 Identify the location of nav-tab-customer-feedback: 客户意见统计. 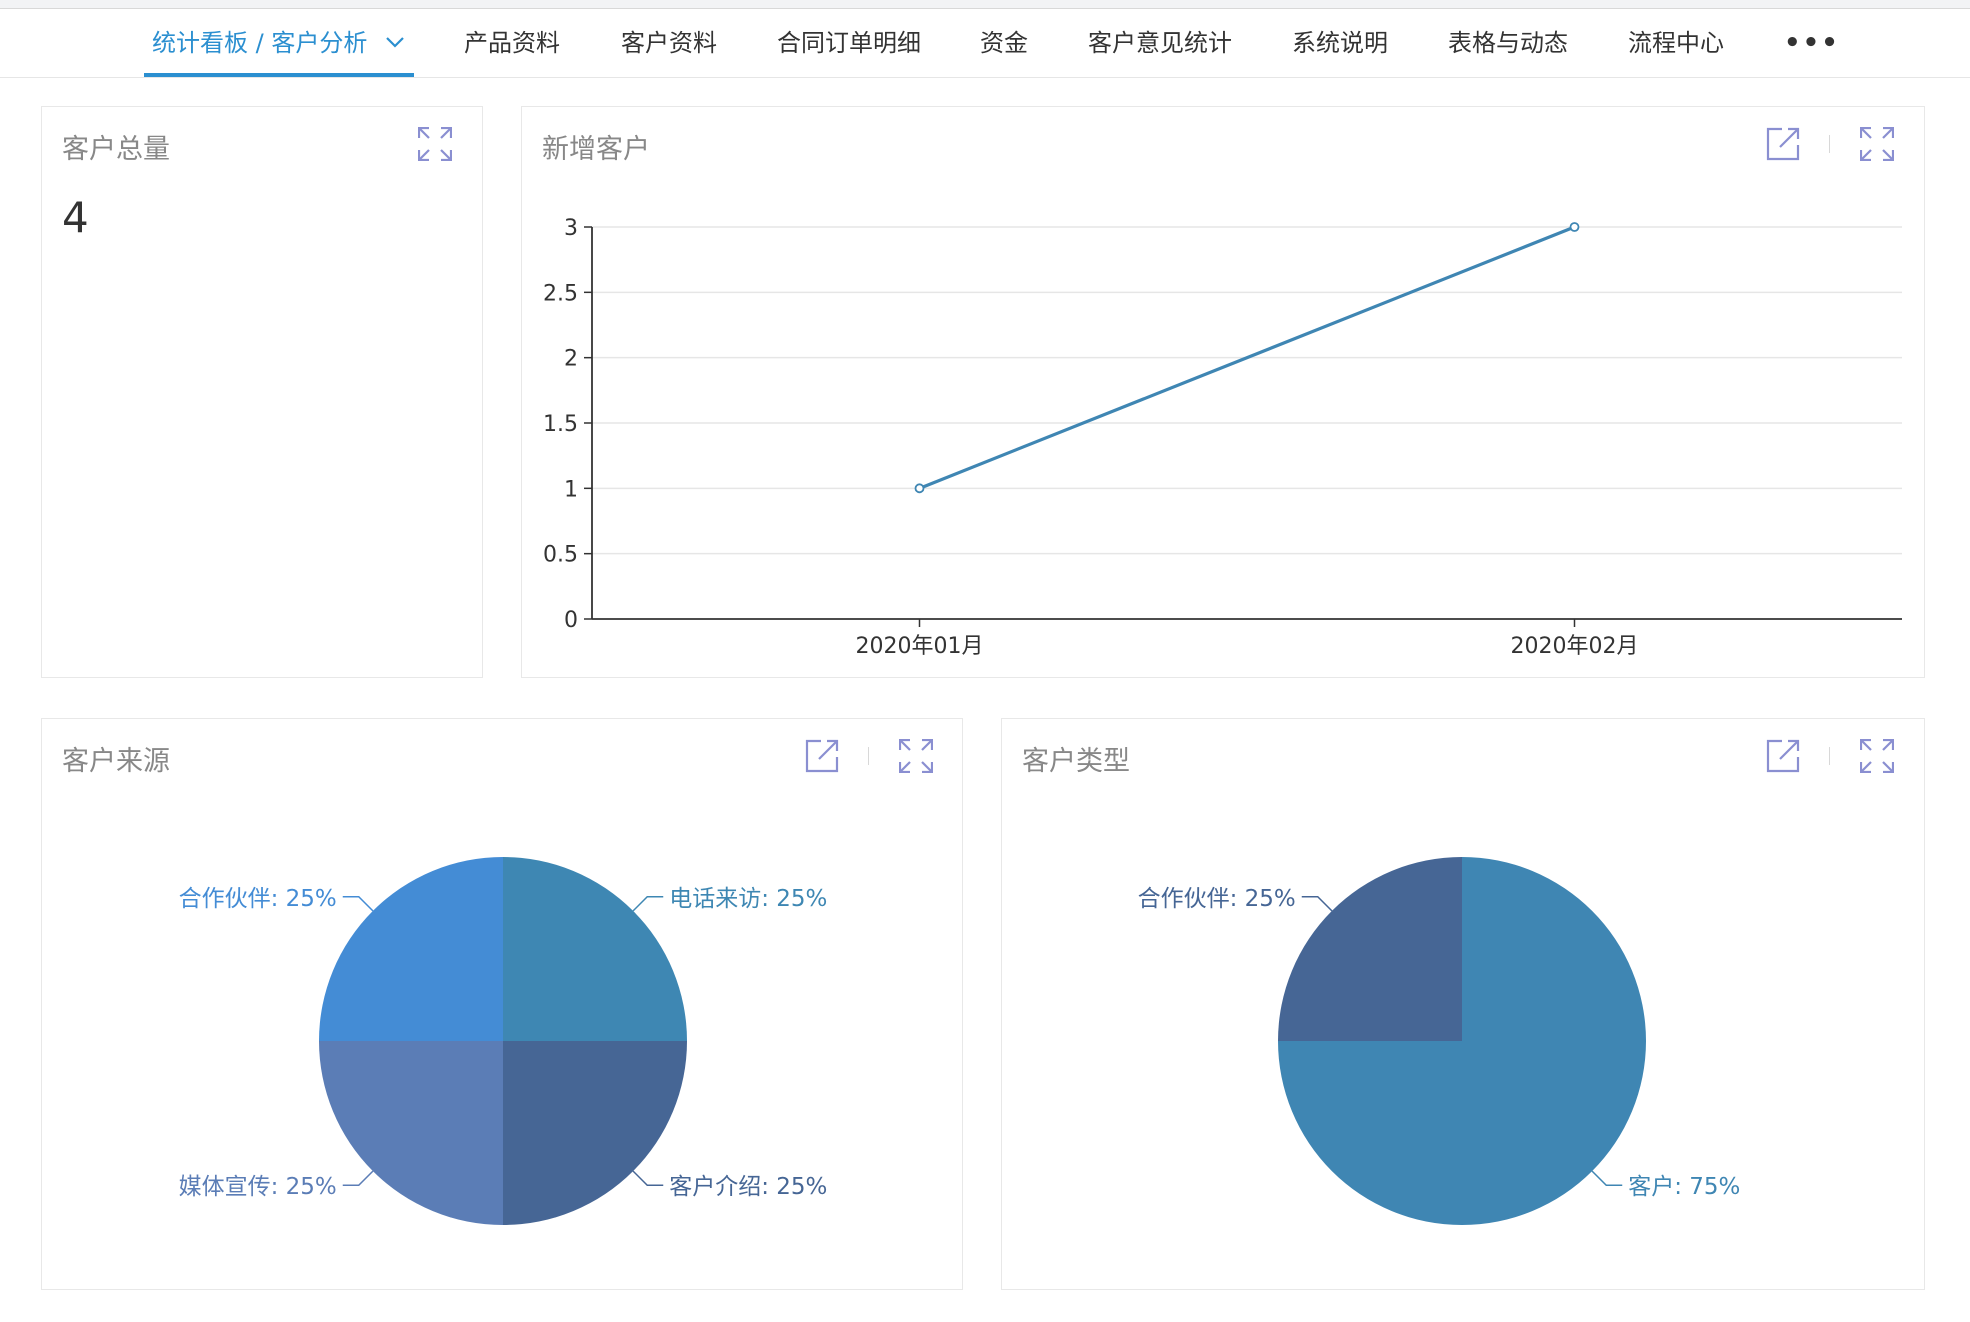
(1160, 43).